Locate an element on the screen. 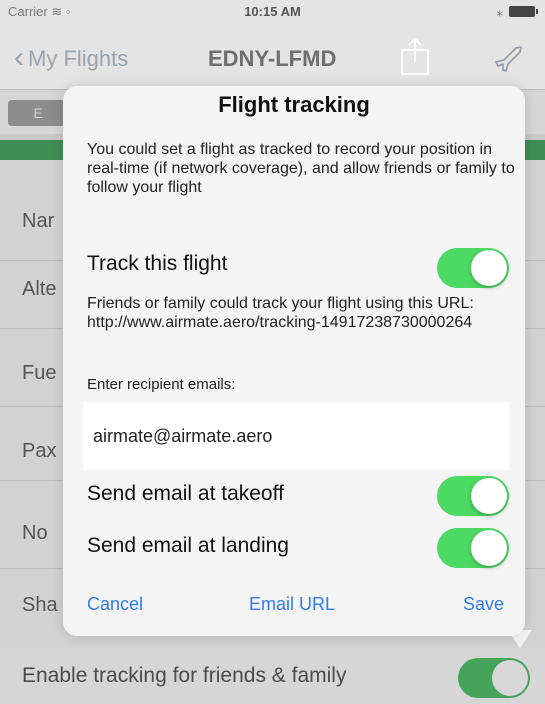  tracking-toggle is located at coordinates (494, 678).